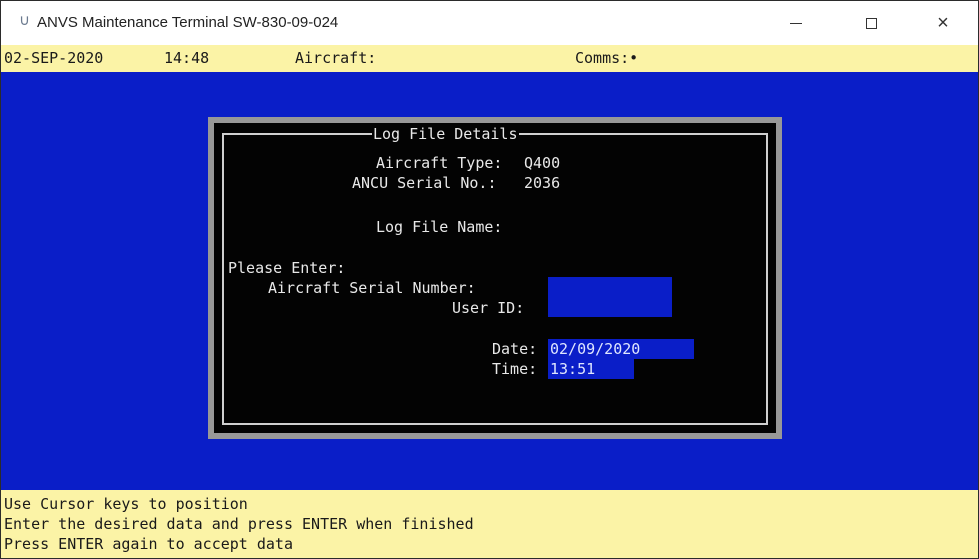  I want to click on status-aircraft-label: Aircraft:, so click(336, 58).